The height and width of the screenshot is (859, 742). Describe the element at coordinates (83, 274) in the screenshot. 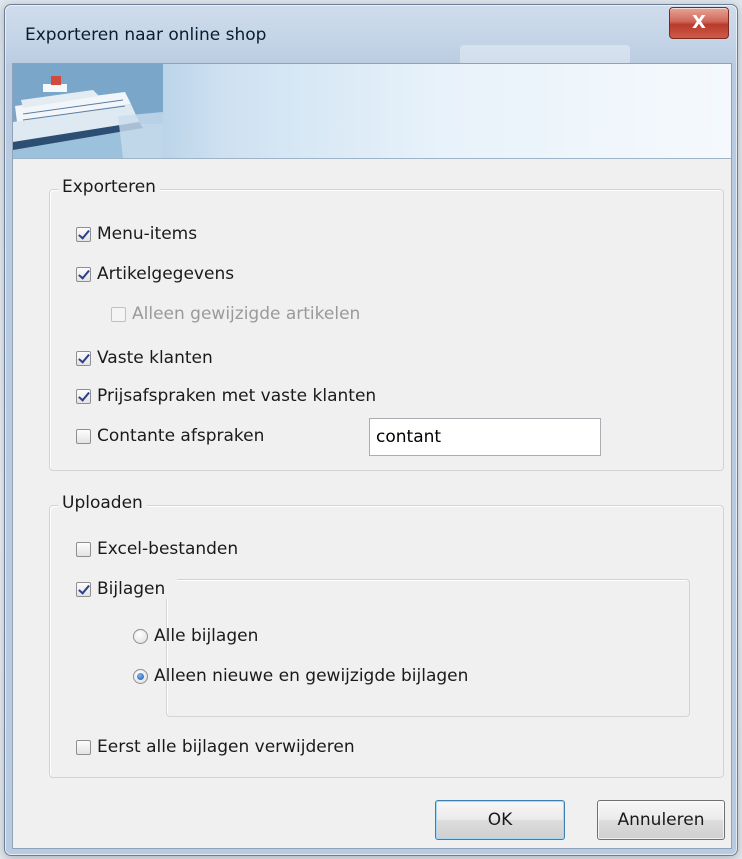

I see `artikelgegevens-check-icon` at that location.